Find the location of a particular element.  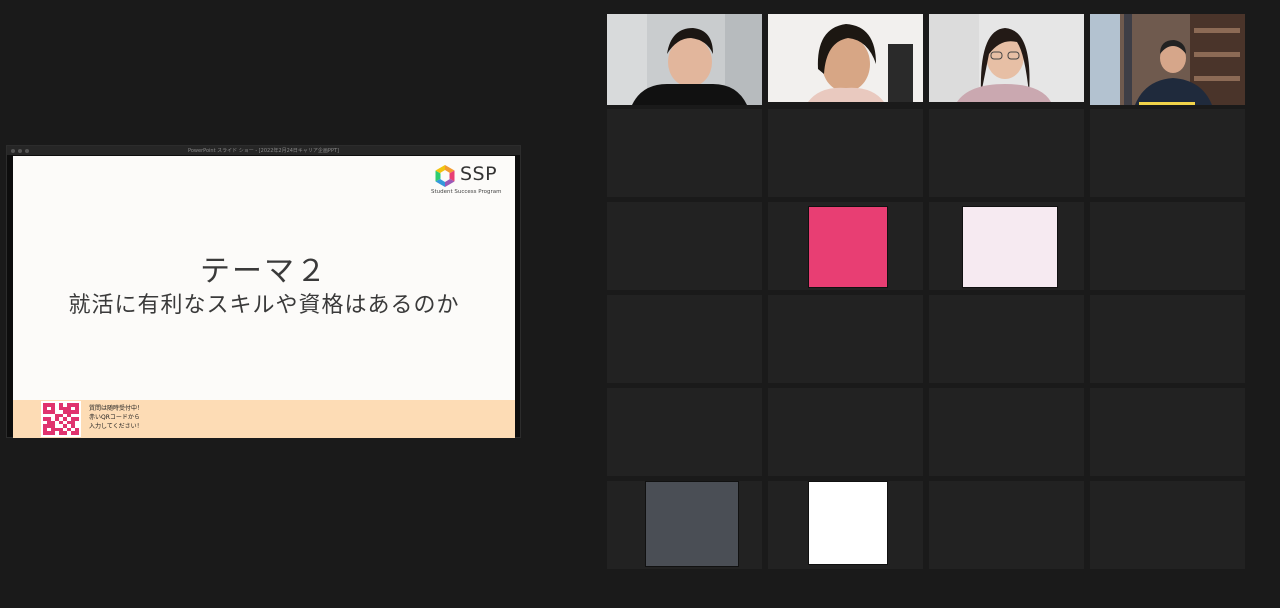

avatar-light-pink is located at coordinates (1010, 247).